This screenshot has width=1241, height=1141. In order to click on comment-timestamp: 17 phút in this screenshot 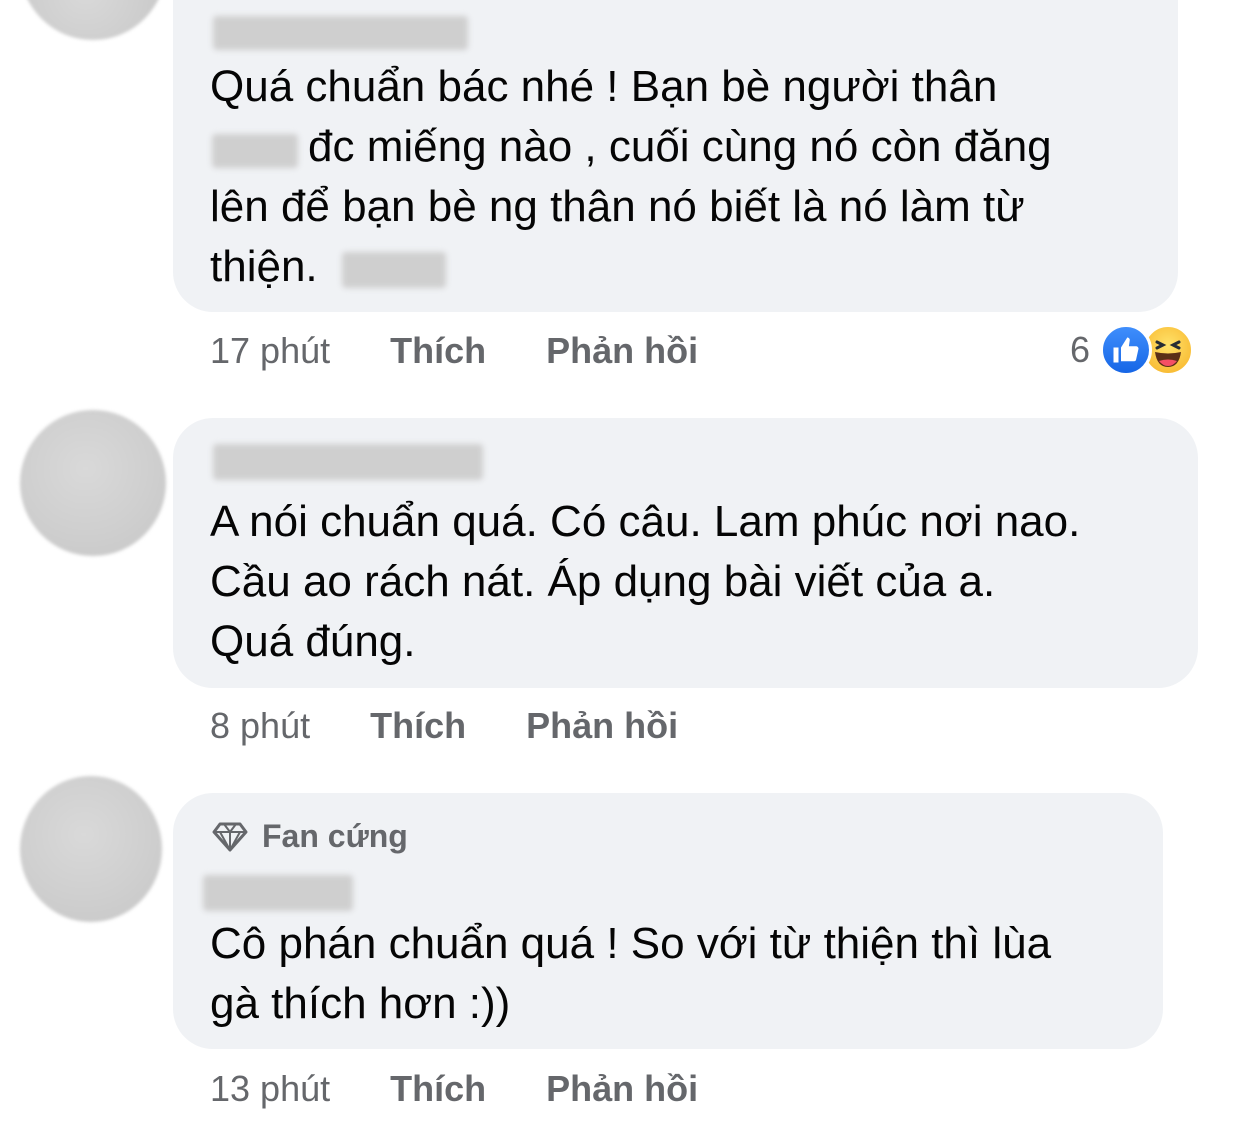, I will do `click(270, 350)`.